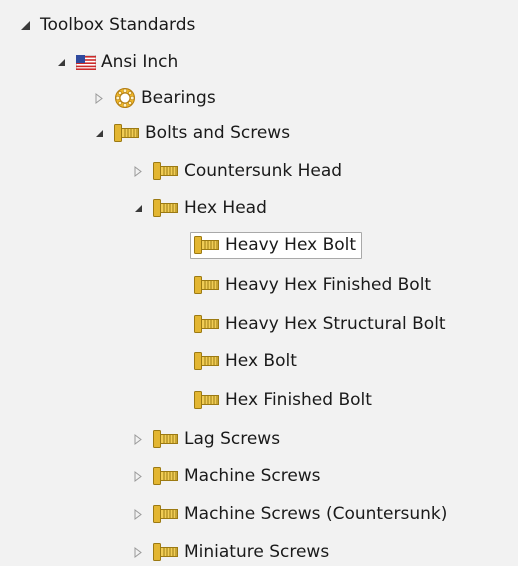 The width and height of the screenshot is (518, 570). Describe the element at coordinates (140, 62) in the screenshot. I see `tree-node-label: Ansi Inch` at that location.